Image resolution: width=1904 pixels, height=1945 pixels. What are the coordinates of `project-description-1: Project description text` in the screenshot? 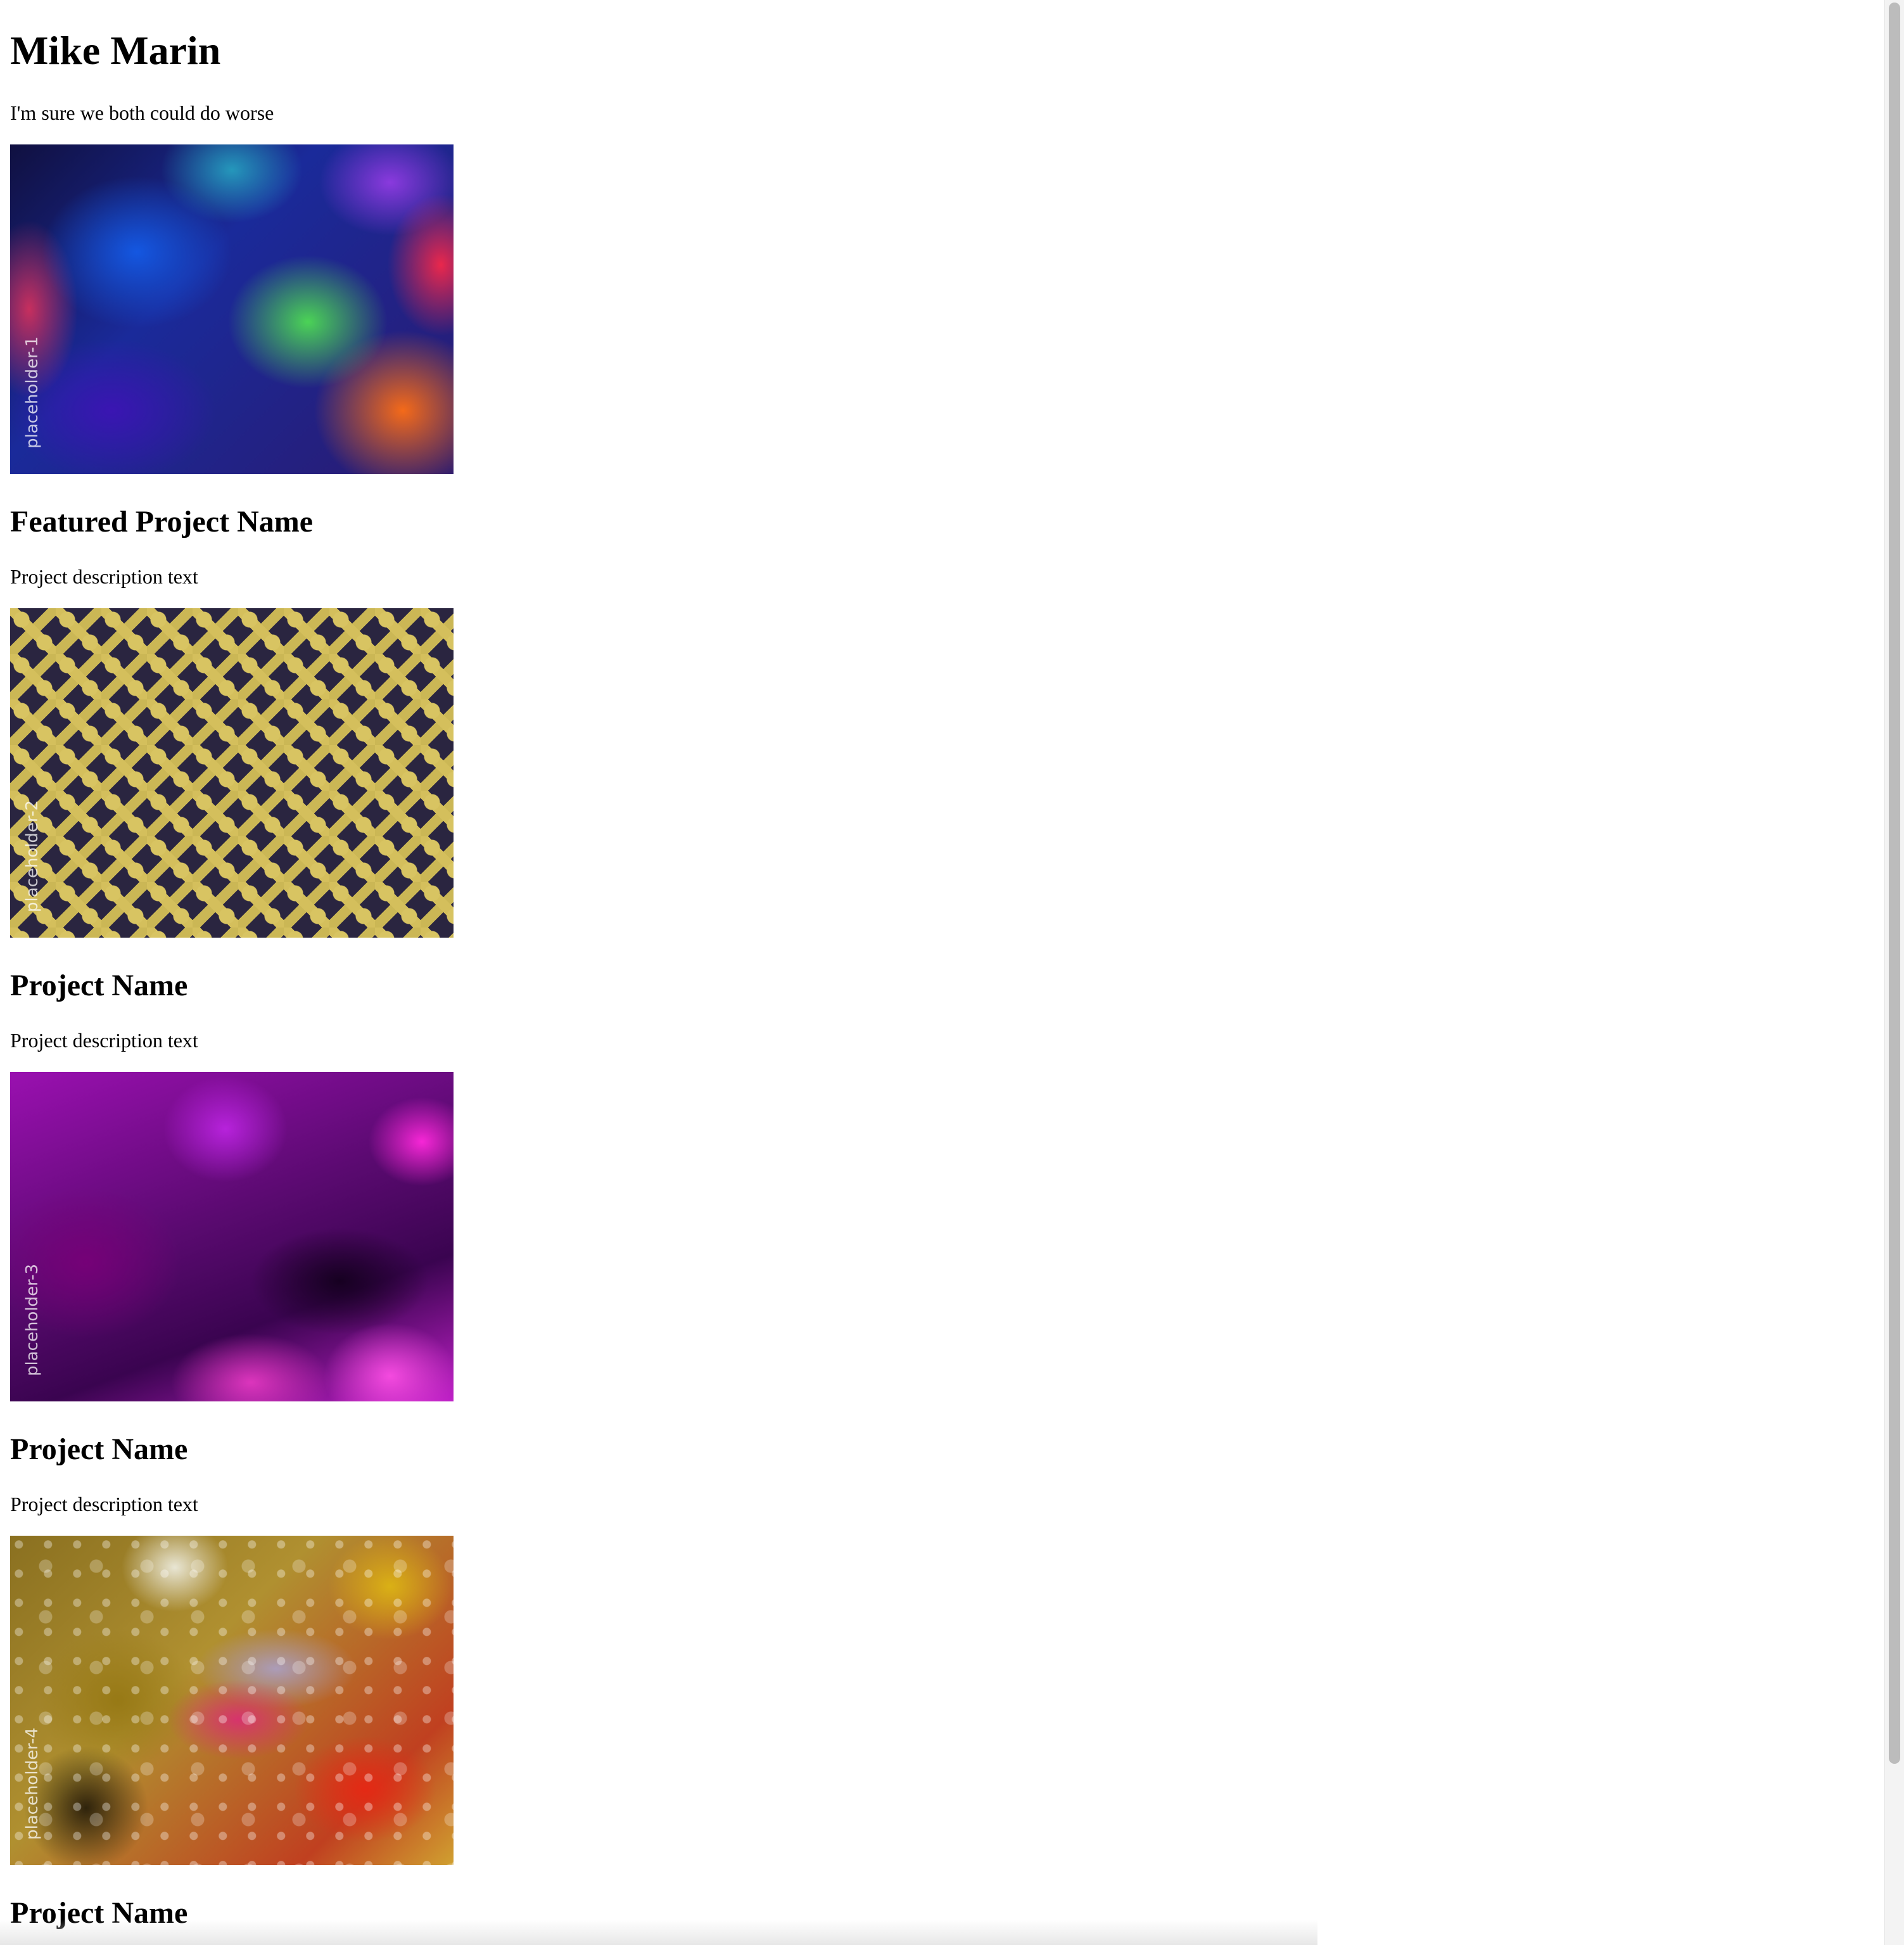 It's located at (104, 576).